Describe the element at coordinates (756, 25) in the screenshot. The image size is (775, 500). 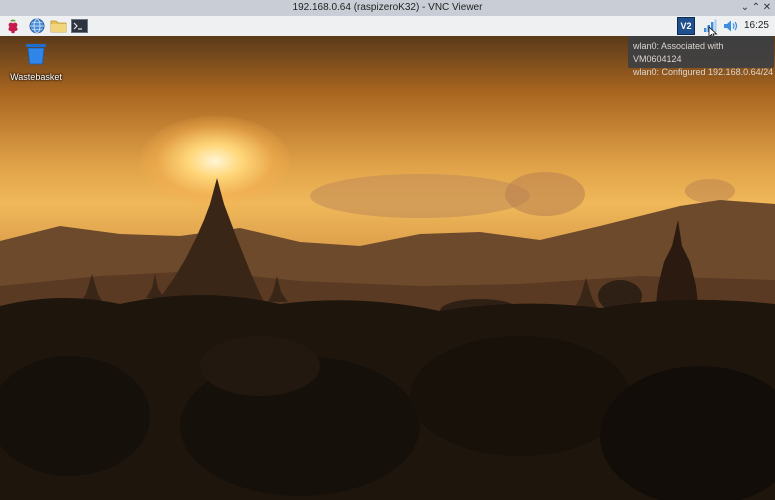
I see `clock: 16:25` at that location.